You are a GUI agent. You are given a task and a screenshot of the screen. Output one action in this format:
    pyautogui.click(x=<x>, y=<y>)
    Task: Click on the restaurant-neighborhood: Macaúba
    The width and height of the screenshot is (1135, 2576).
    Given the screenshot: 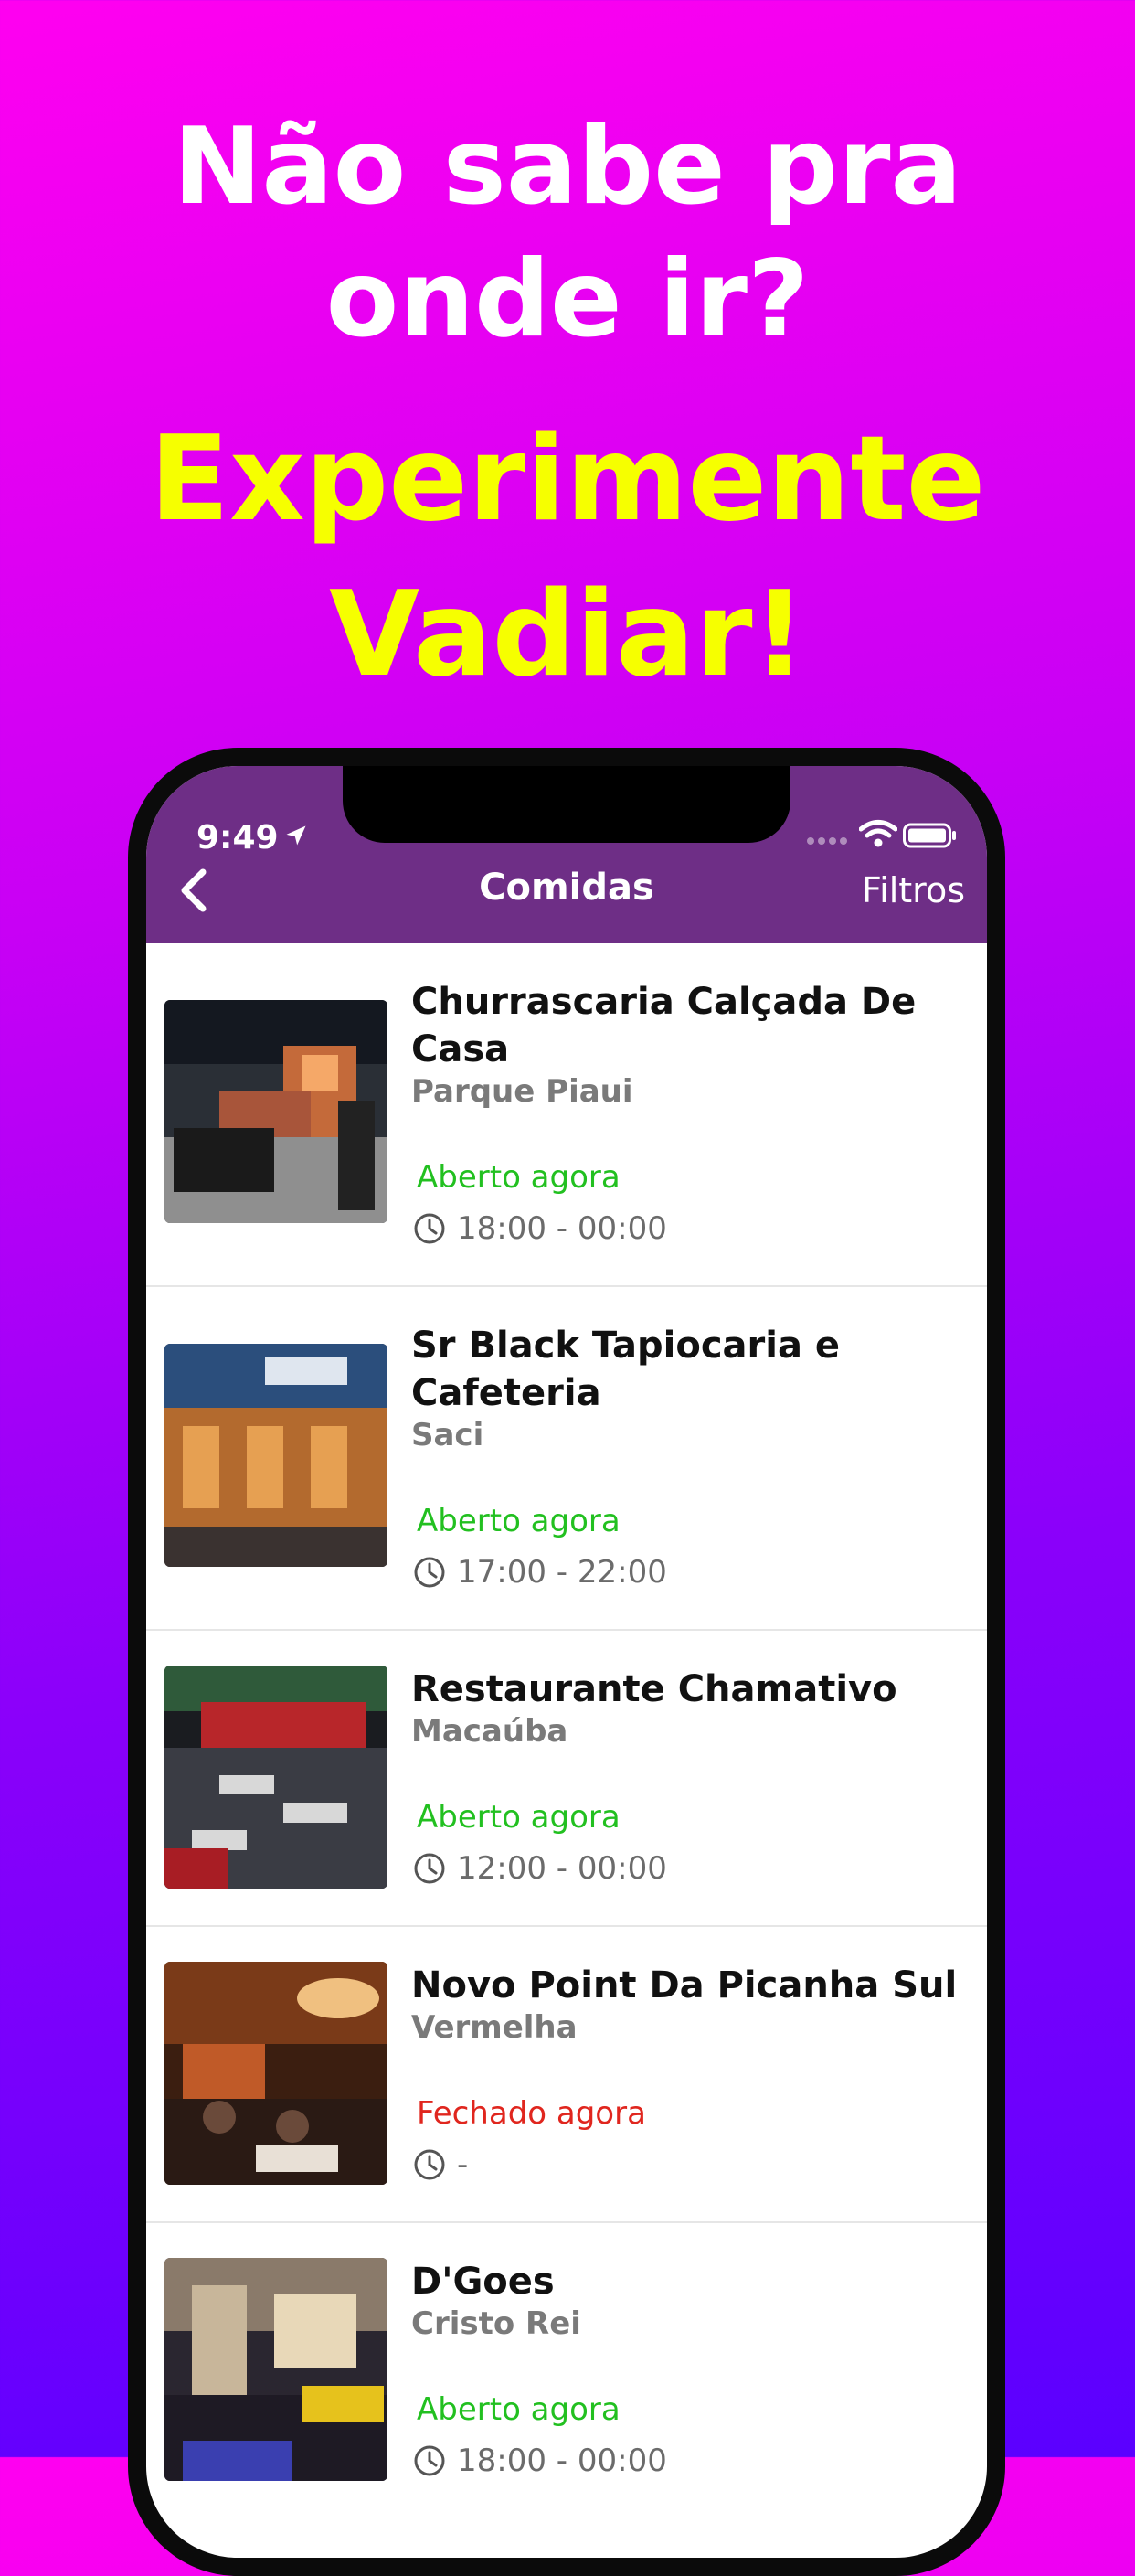 What is the action you would take?
    pyautogui.click(x=489, y=1731)
    